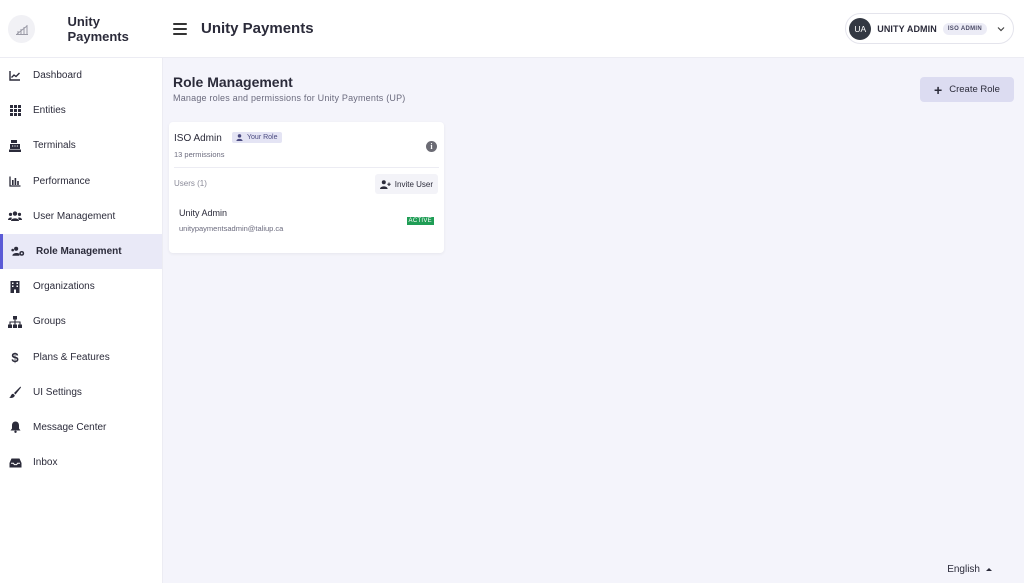  I want to click on chart-line-icon, so click(15, 76).